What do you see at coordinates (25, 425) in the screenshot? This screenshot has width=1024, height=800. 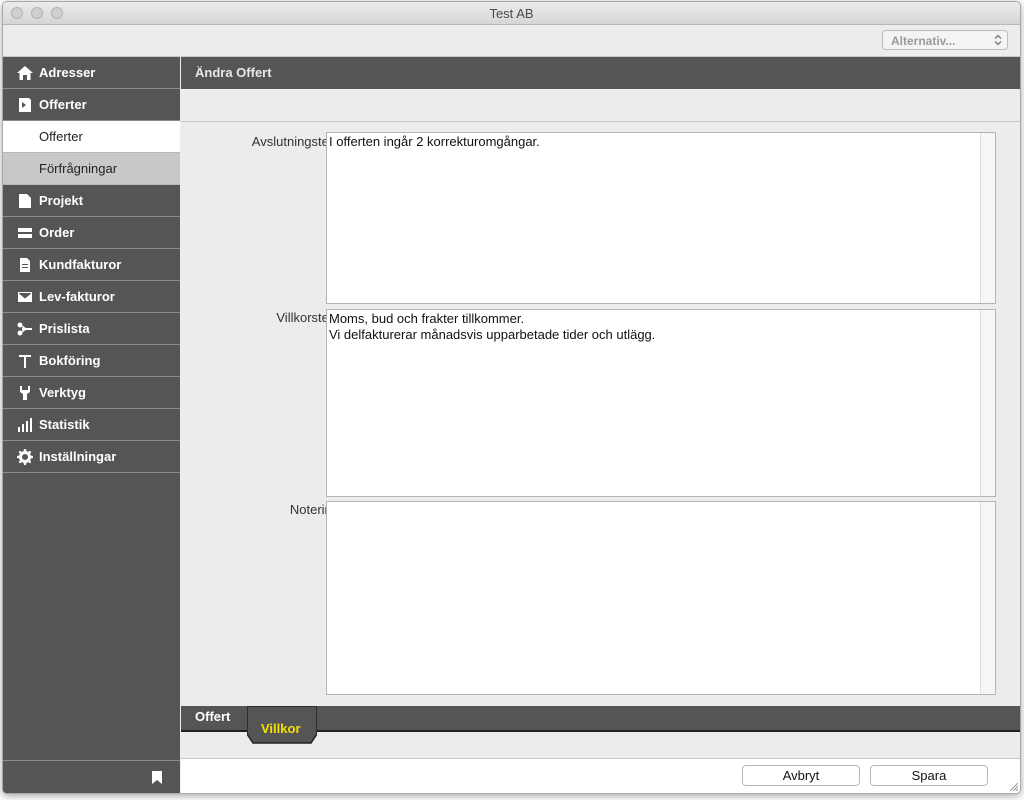 I see `bar-chart-icon` at bounding box center [25, 425].